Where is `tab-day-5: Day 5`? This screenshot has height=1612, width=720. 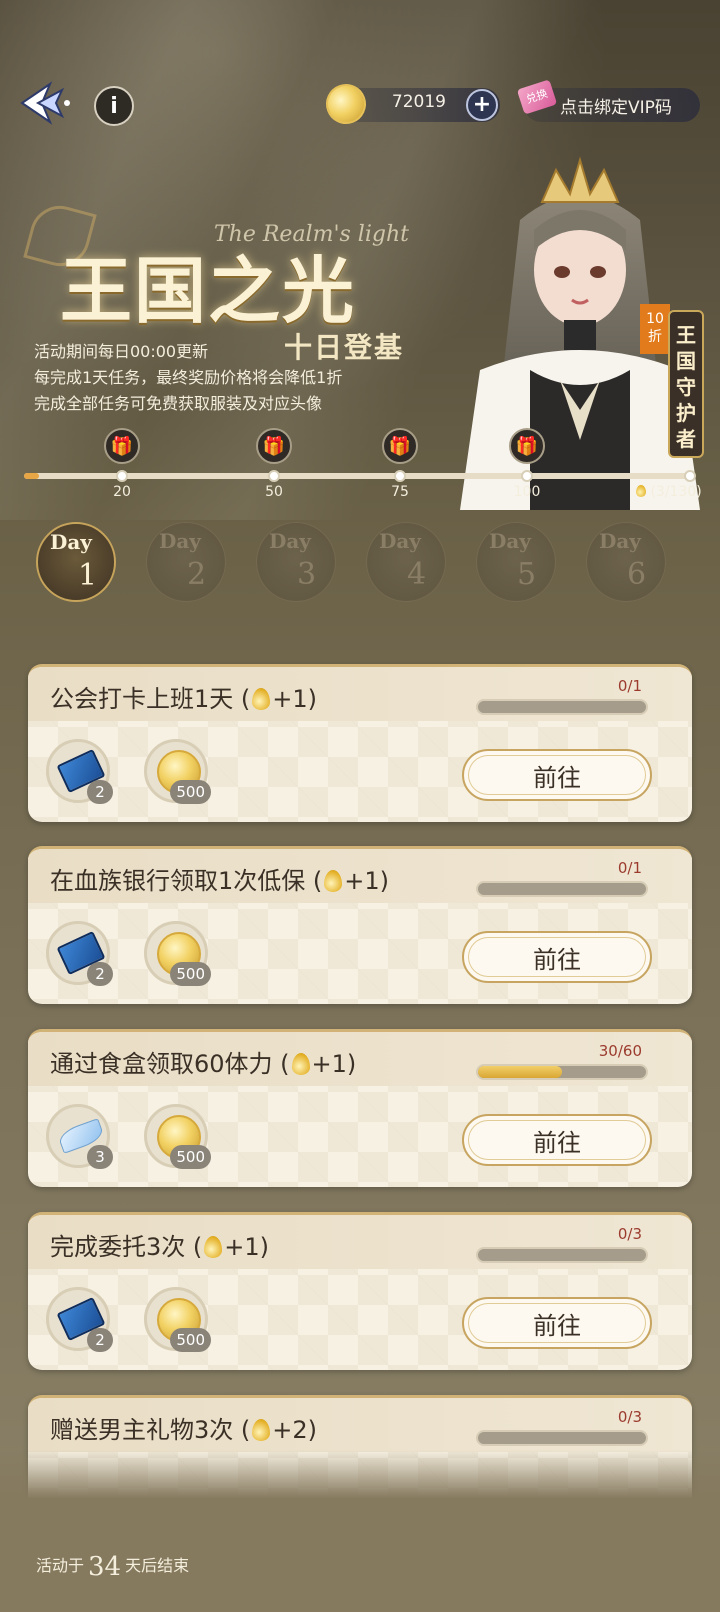
tab-day-5: Day 5 is located at coordinates (516, 562).